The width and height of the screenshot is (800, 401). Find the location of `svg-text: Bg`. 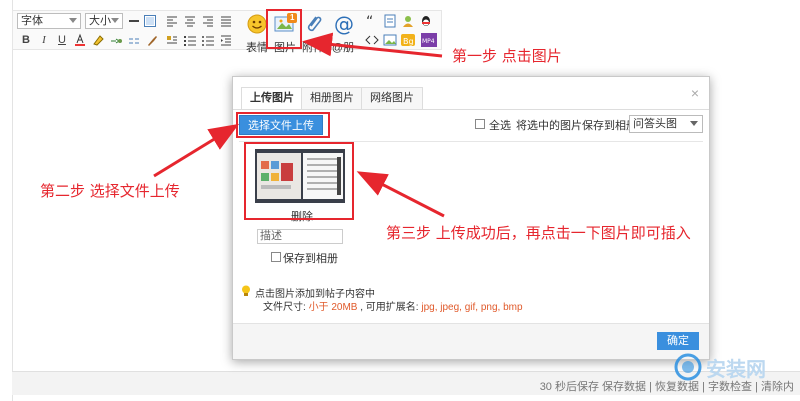

svg-text: Bg is located at coordinates (408, 41).